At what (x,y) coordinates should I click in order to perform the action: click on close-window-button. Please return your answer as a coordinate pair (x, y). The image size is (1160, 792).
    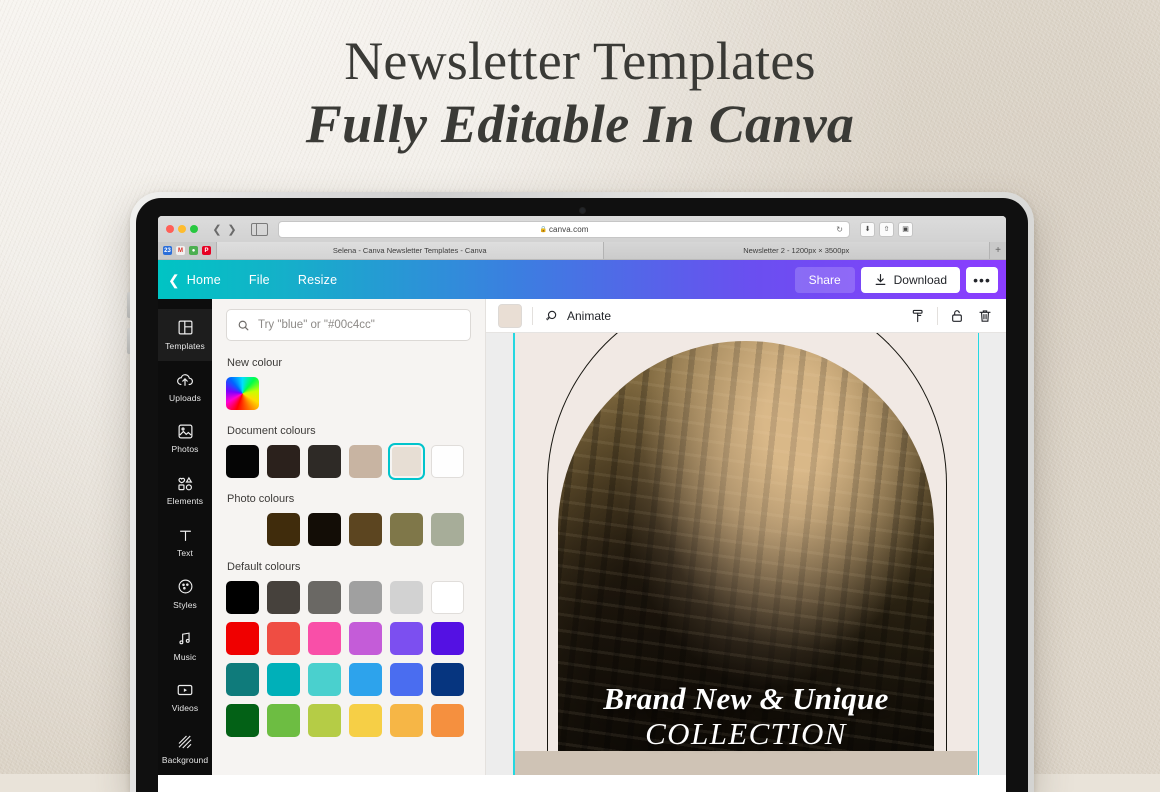
    Looking at the image, I should click on (170, 229).